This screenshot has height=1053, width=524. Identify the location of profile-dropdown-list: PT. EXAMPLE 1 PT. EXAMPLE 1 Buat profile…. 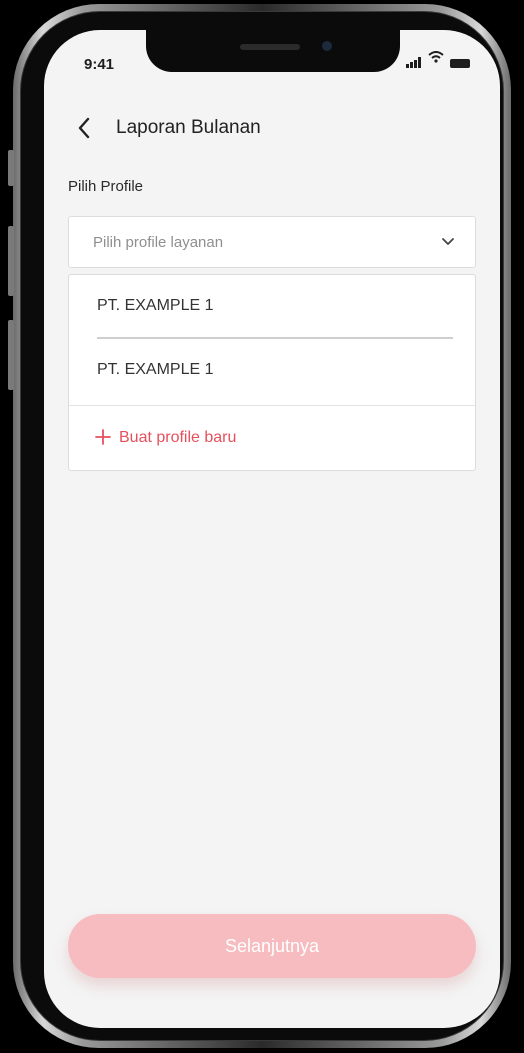
(272, 372).